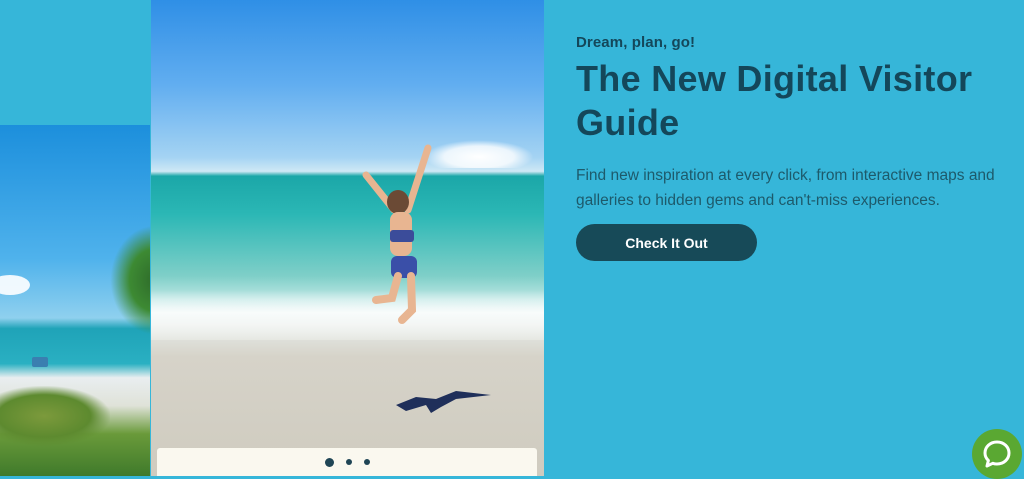 This screenshot has height=479, width=1024. I want to click on beach-vegetation, so click(55, 416).